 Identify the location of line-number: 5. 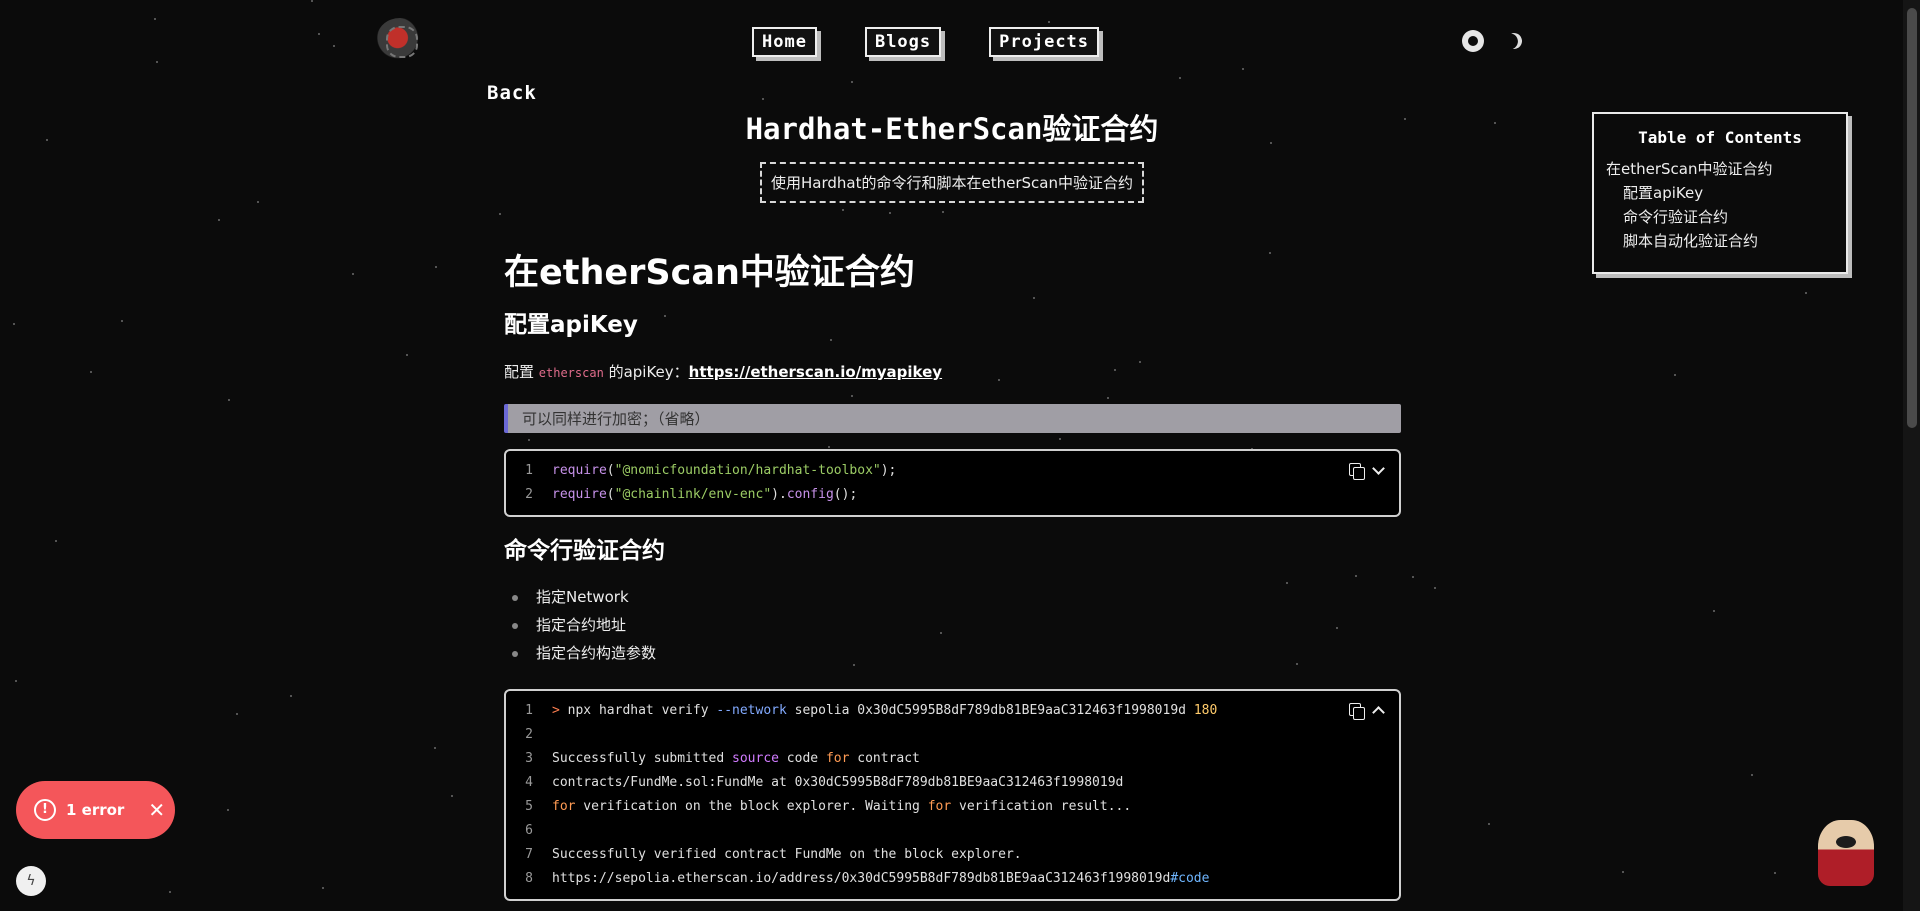
(529, 806).